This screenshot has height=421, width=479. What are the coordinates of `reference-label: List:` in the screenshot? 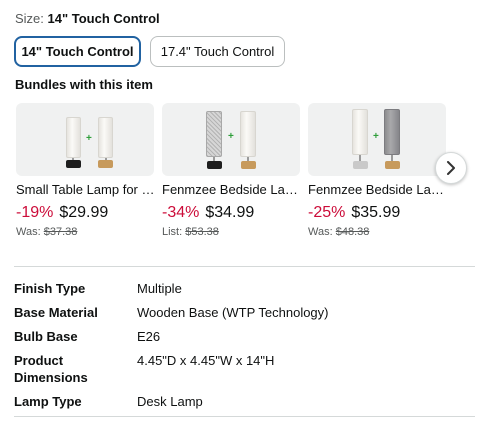 It's located at (172, 232).